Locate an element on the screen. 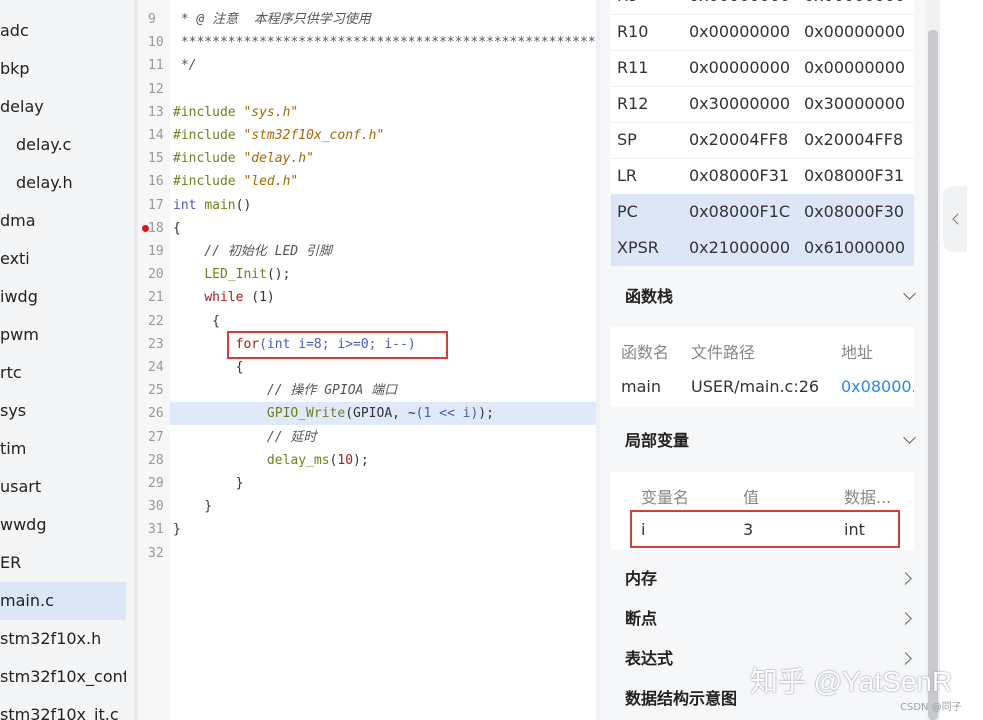 The image size is (983, 720). code-line: 20 LED_Init(); is located at coordinates (367, 274).